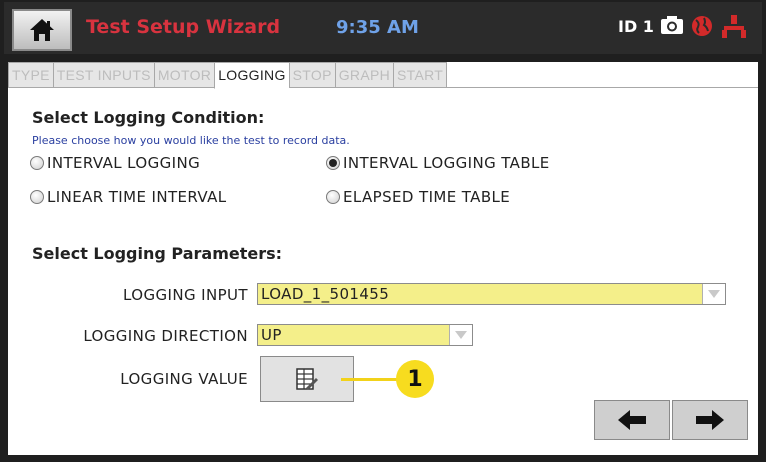 This screenshot has height=462, width=766. I want to click on radio-elapsed-time-table: ELAPSED TIME TABLE, so click(418, 197).